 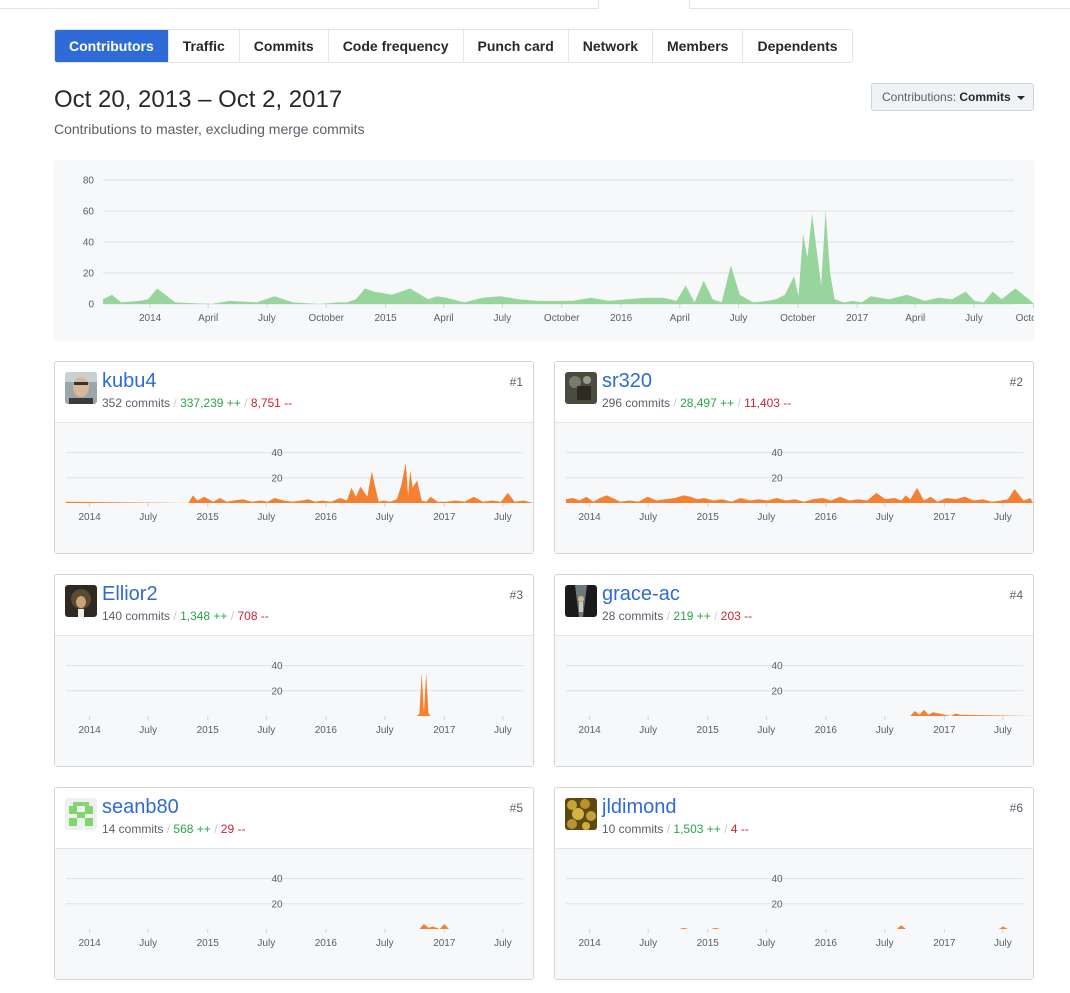 I want to click on additions-count: 1,503 ++, so click(x=697, y=829).